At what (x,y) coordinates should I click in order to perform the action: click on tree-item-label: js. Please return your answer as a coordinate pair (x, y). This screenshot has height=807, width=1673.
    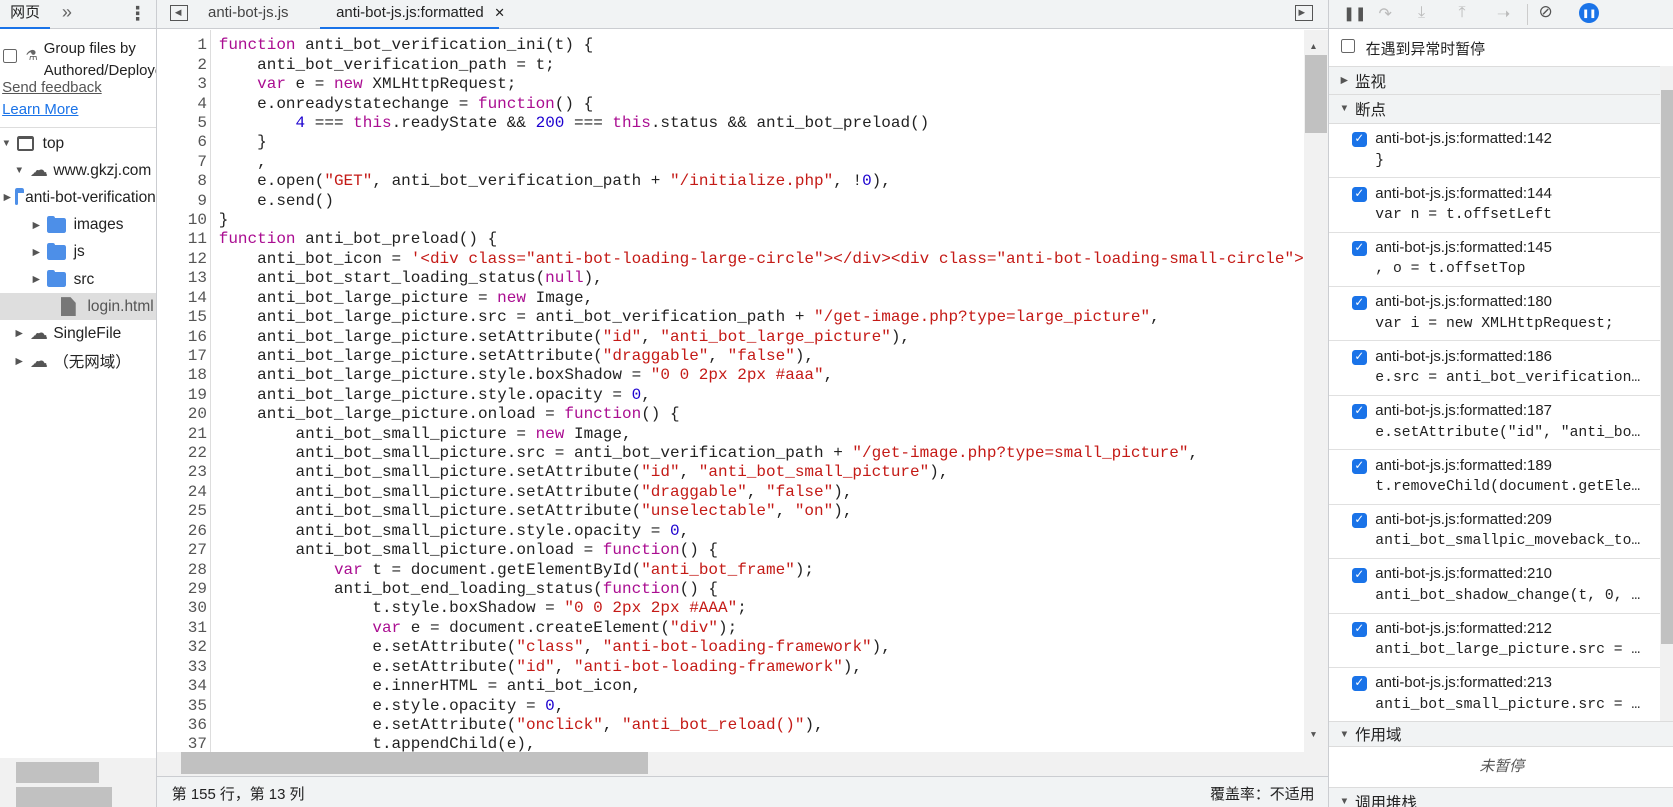
    Looking at the image, I should click on (79, 252).